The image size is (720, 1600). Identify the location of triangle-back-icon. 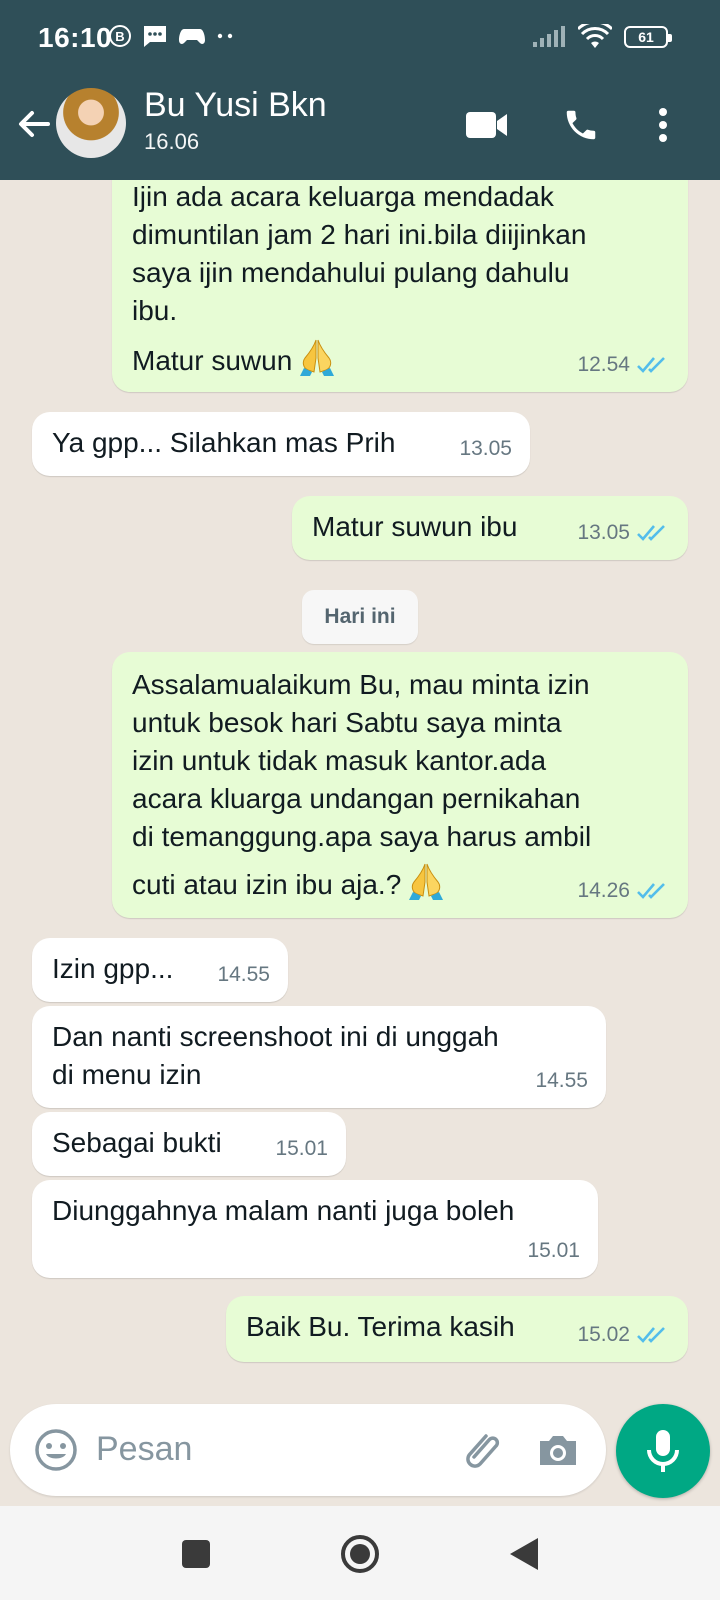
(524, 1554).